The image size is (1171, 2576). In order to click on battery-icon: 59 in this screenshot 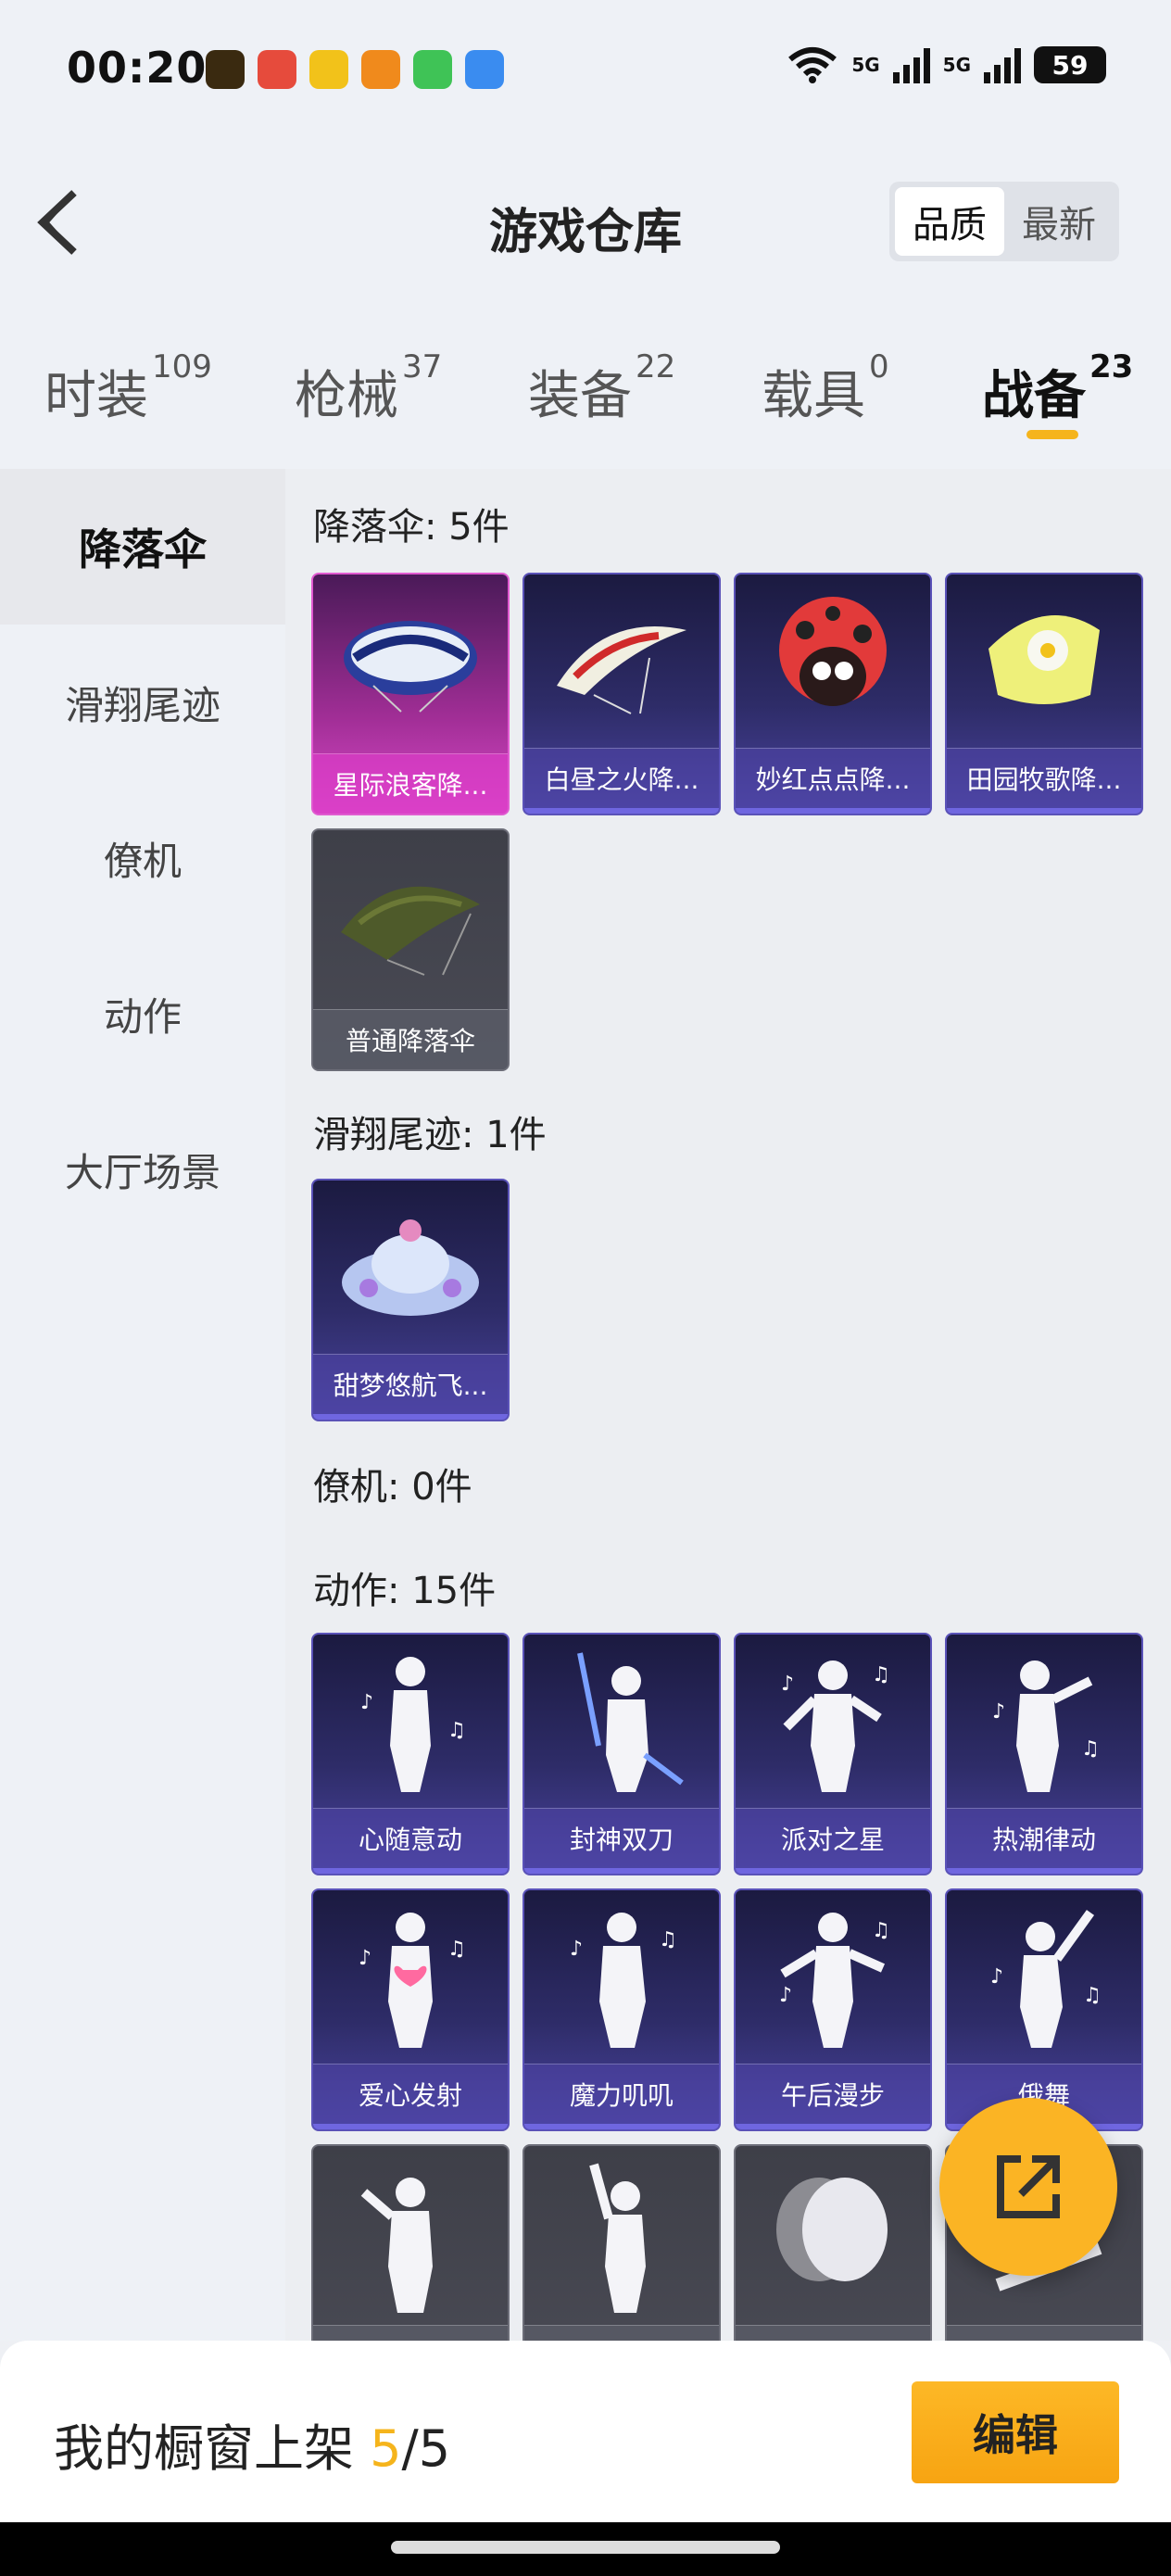, I will do `click(1070, 64)`.